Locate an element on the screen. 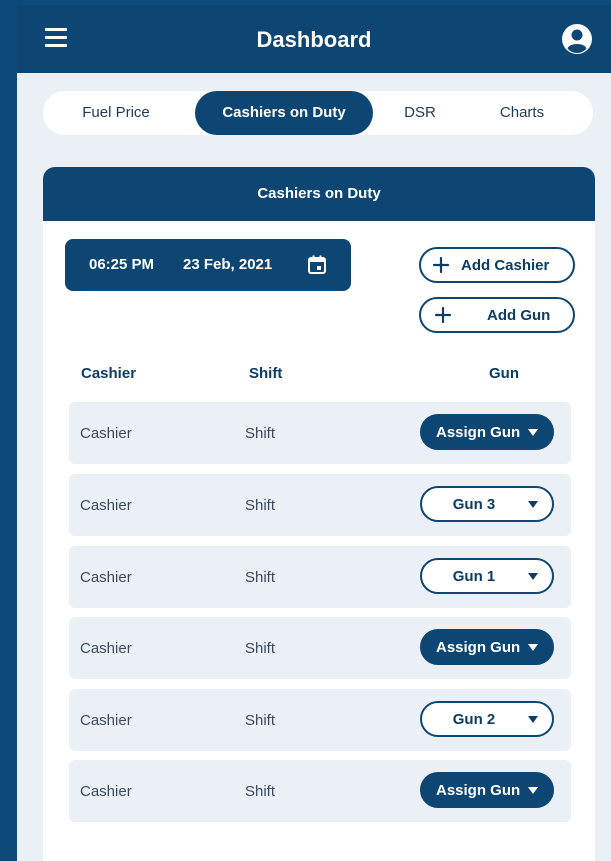  table-row: Cashier Shift Gun 3 is located at coordinates (320, 505).